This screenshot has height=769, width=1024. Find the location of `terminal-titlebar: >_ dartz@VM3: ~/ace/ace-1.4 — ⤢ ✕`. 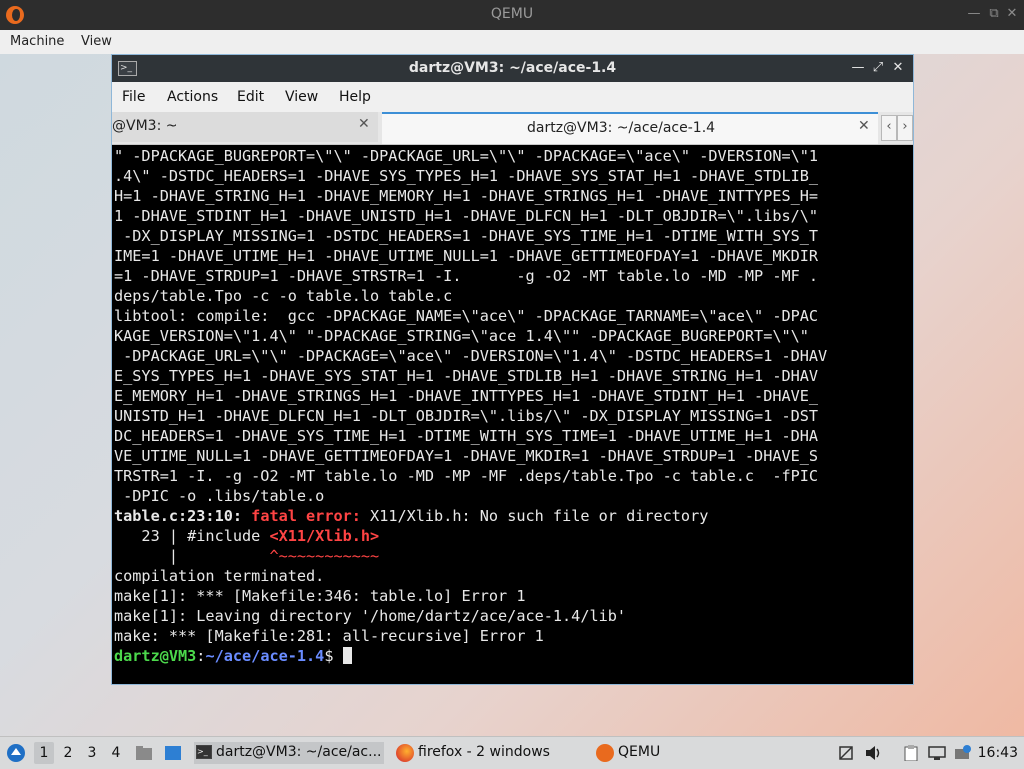

terminal-titlebar: >_ dartz@VM3: ~/ace/ace-1.4 — ⤢ ✕ is located at coordinates (512, 68).